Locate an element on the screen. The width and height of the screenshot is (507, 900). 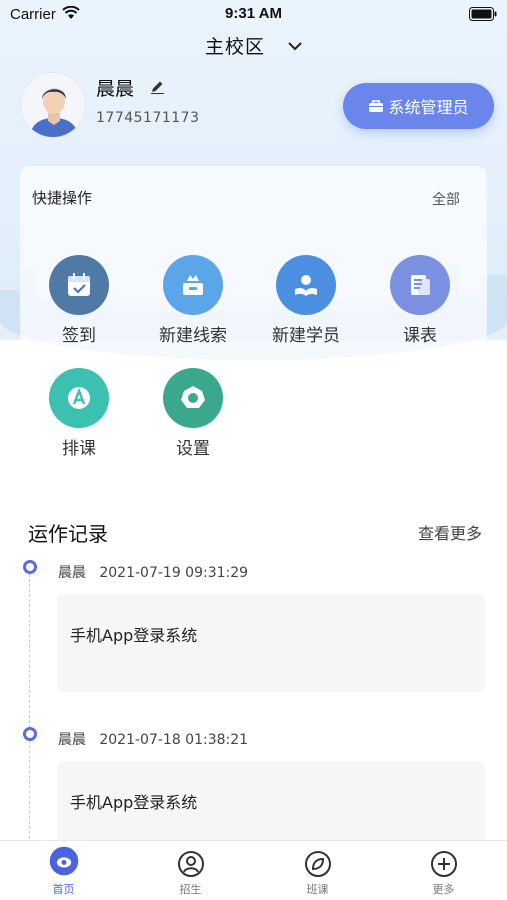
role-button-label: 系统管理员 is located at coordinates (428, 107).